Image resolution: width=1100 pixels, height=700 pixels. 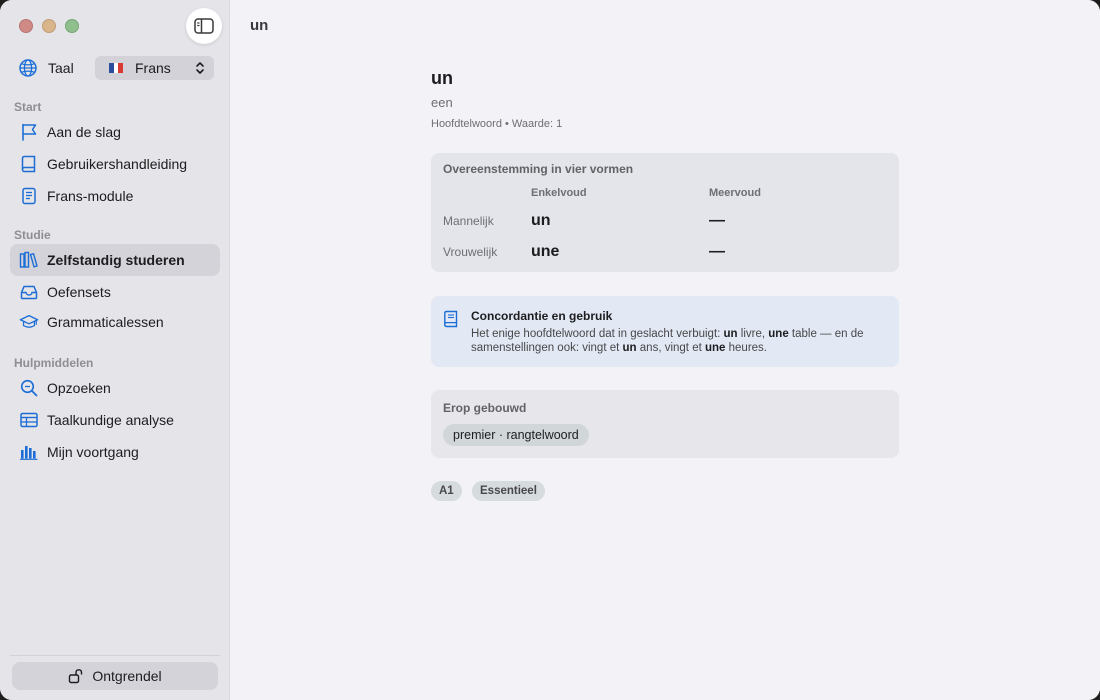 I want to click on language-label: Taal, so click(x=61, y=68).